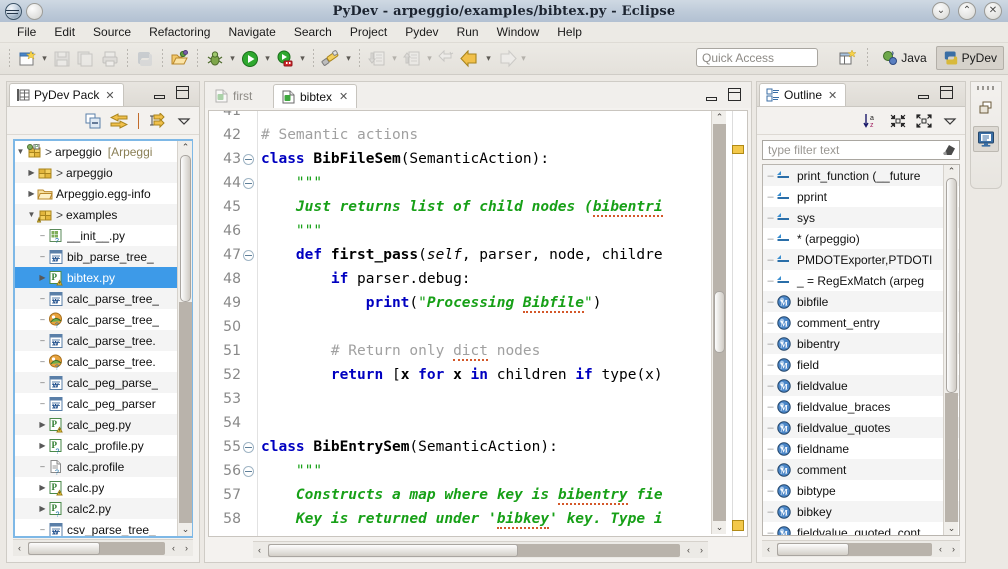 This screenshot has width=1008, height=569. Describe the element at coordinates (861, 121) in the screenshot. I see `outline-toolbar: a z` at that location.